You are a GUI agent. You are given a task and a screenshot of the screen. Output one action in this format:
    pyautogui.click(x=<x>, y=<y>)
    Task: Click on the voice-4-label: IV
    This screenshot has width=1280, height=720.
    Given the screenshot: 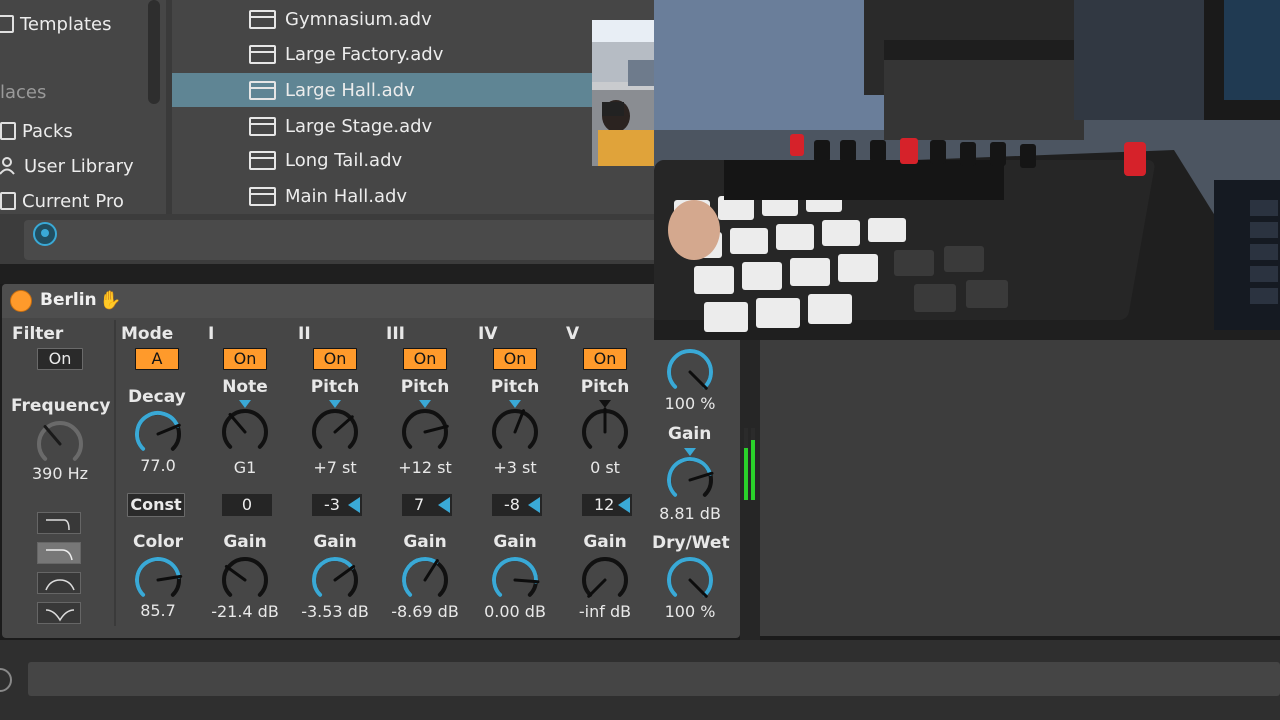 What is the action you would take?
    pyautogui.click(x=488, y=334)
    